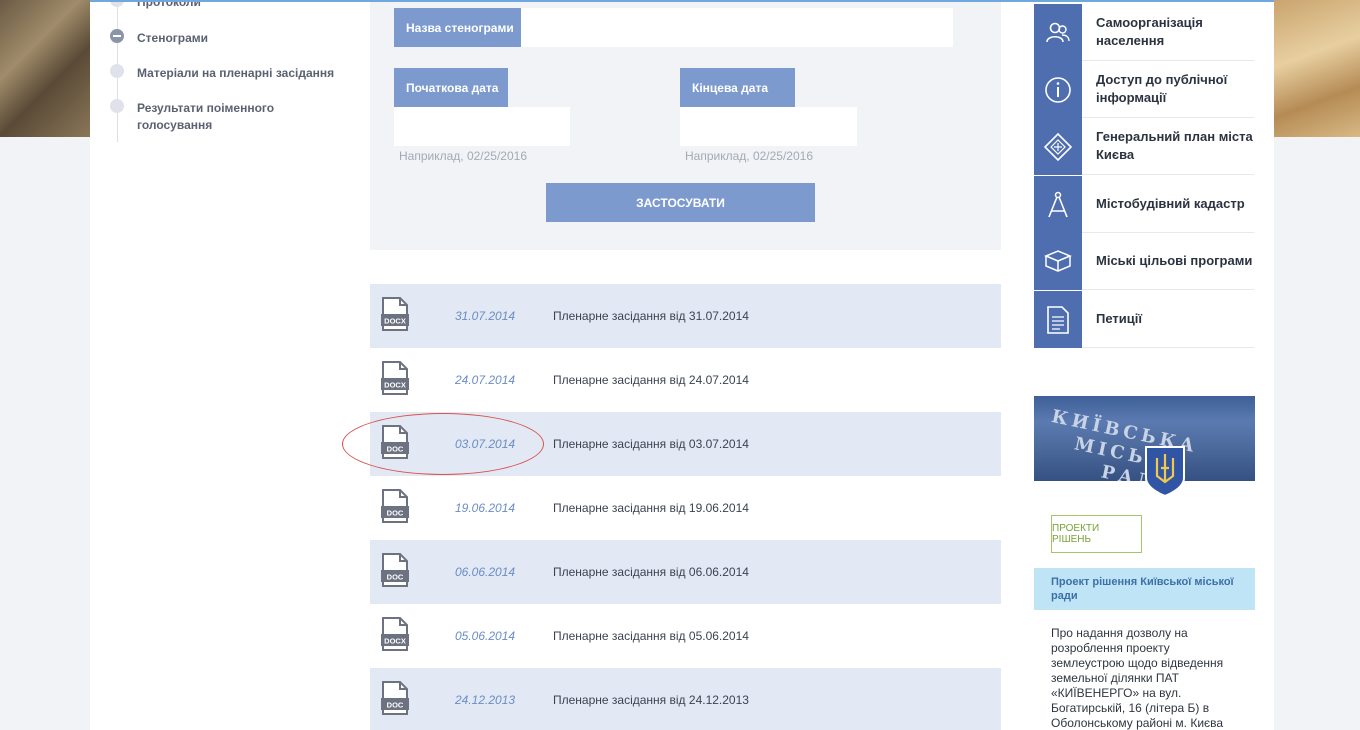 The width and height of the screenshot is (1360, 730). Describe the element at coordinates (1165, 472) in the screenshot. I see `coat-of-arms-icon` at that location.